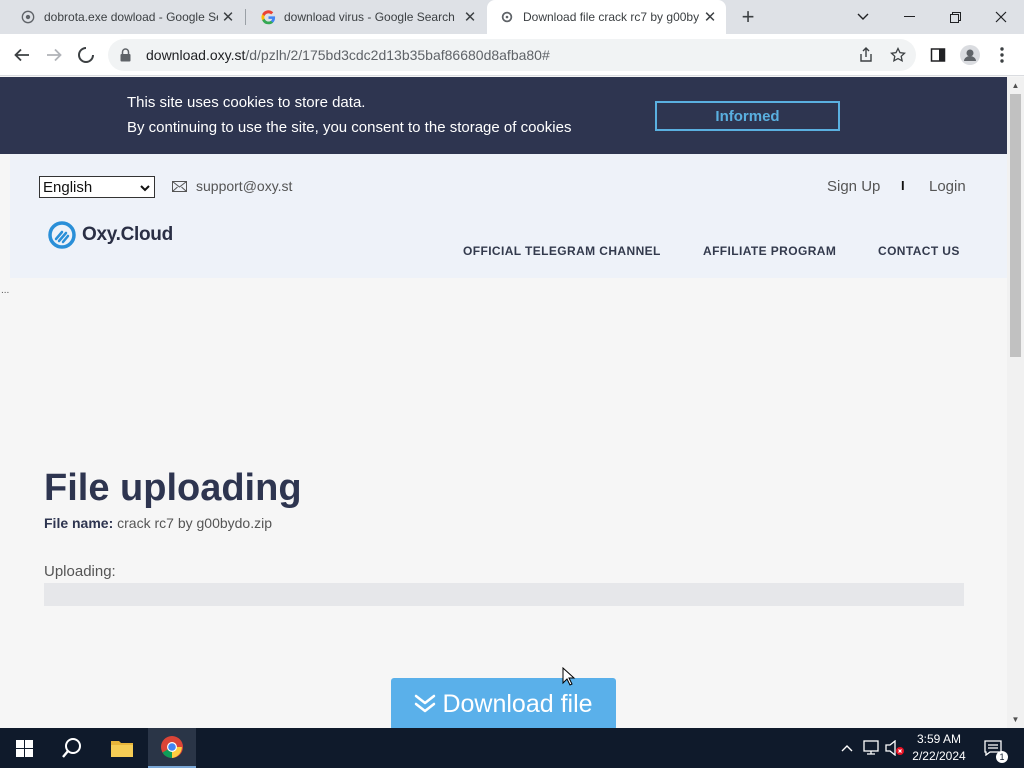  Describe the element at coordinates (507, 17) in the screenshot. I see `loading-icon` at that location.